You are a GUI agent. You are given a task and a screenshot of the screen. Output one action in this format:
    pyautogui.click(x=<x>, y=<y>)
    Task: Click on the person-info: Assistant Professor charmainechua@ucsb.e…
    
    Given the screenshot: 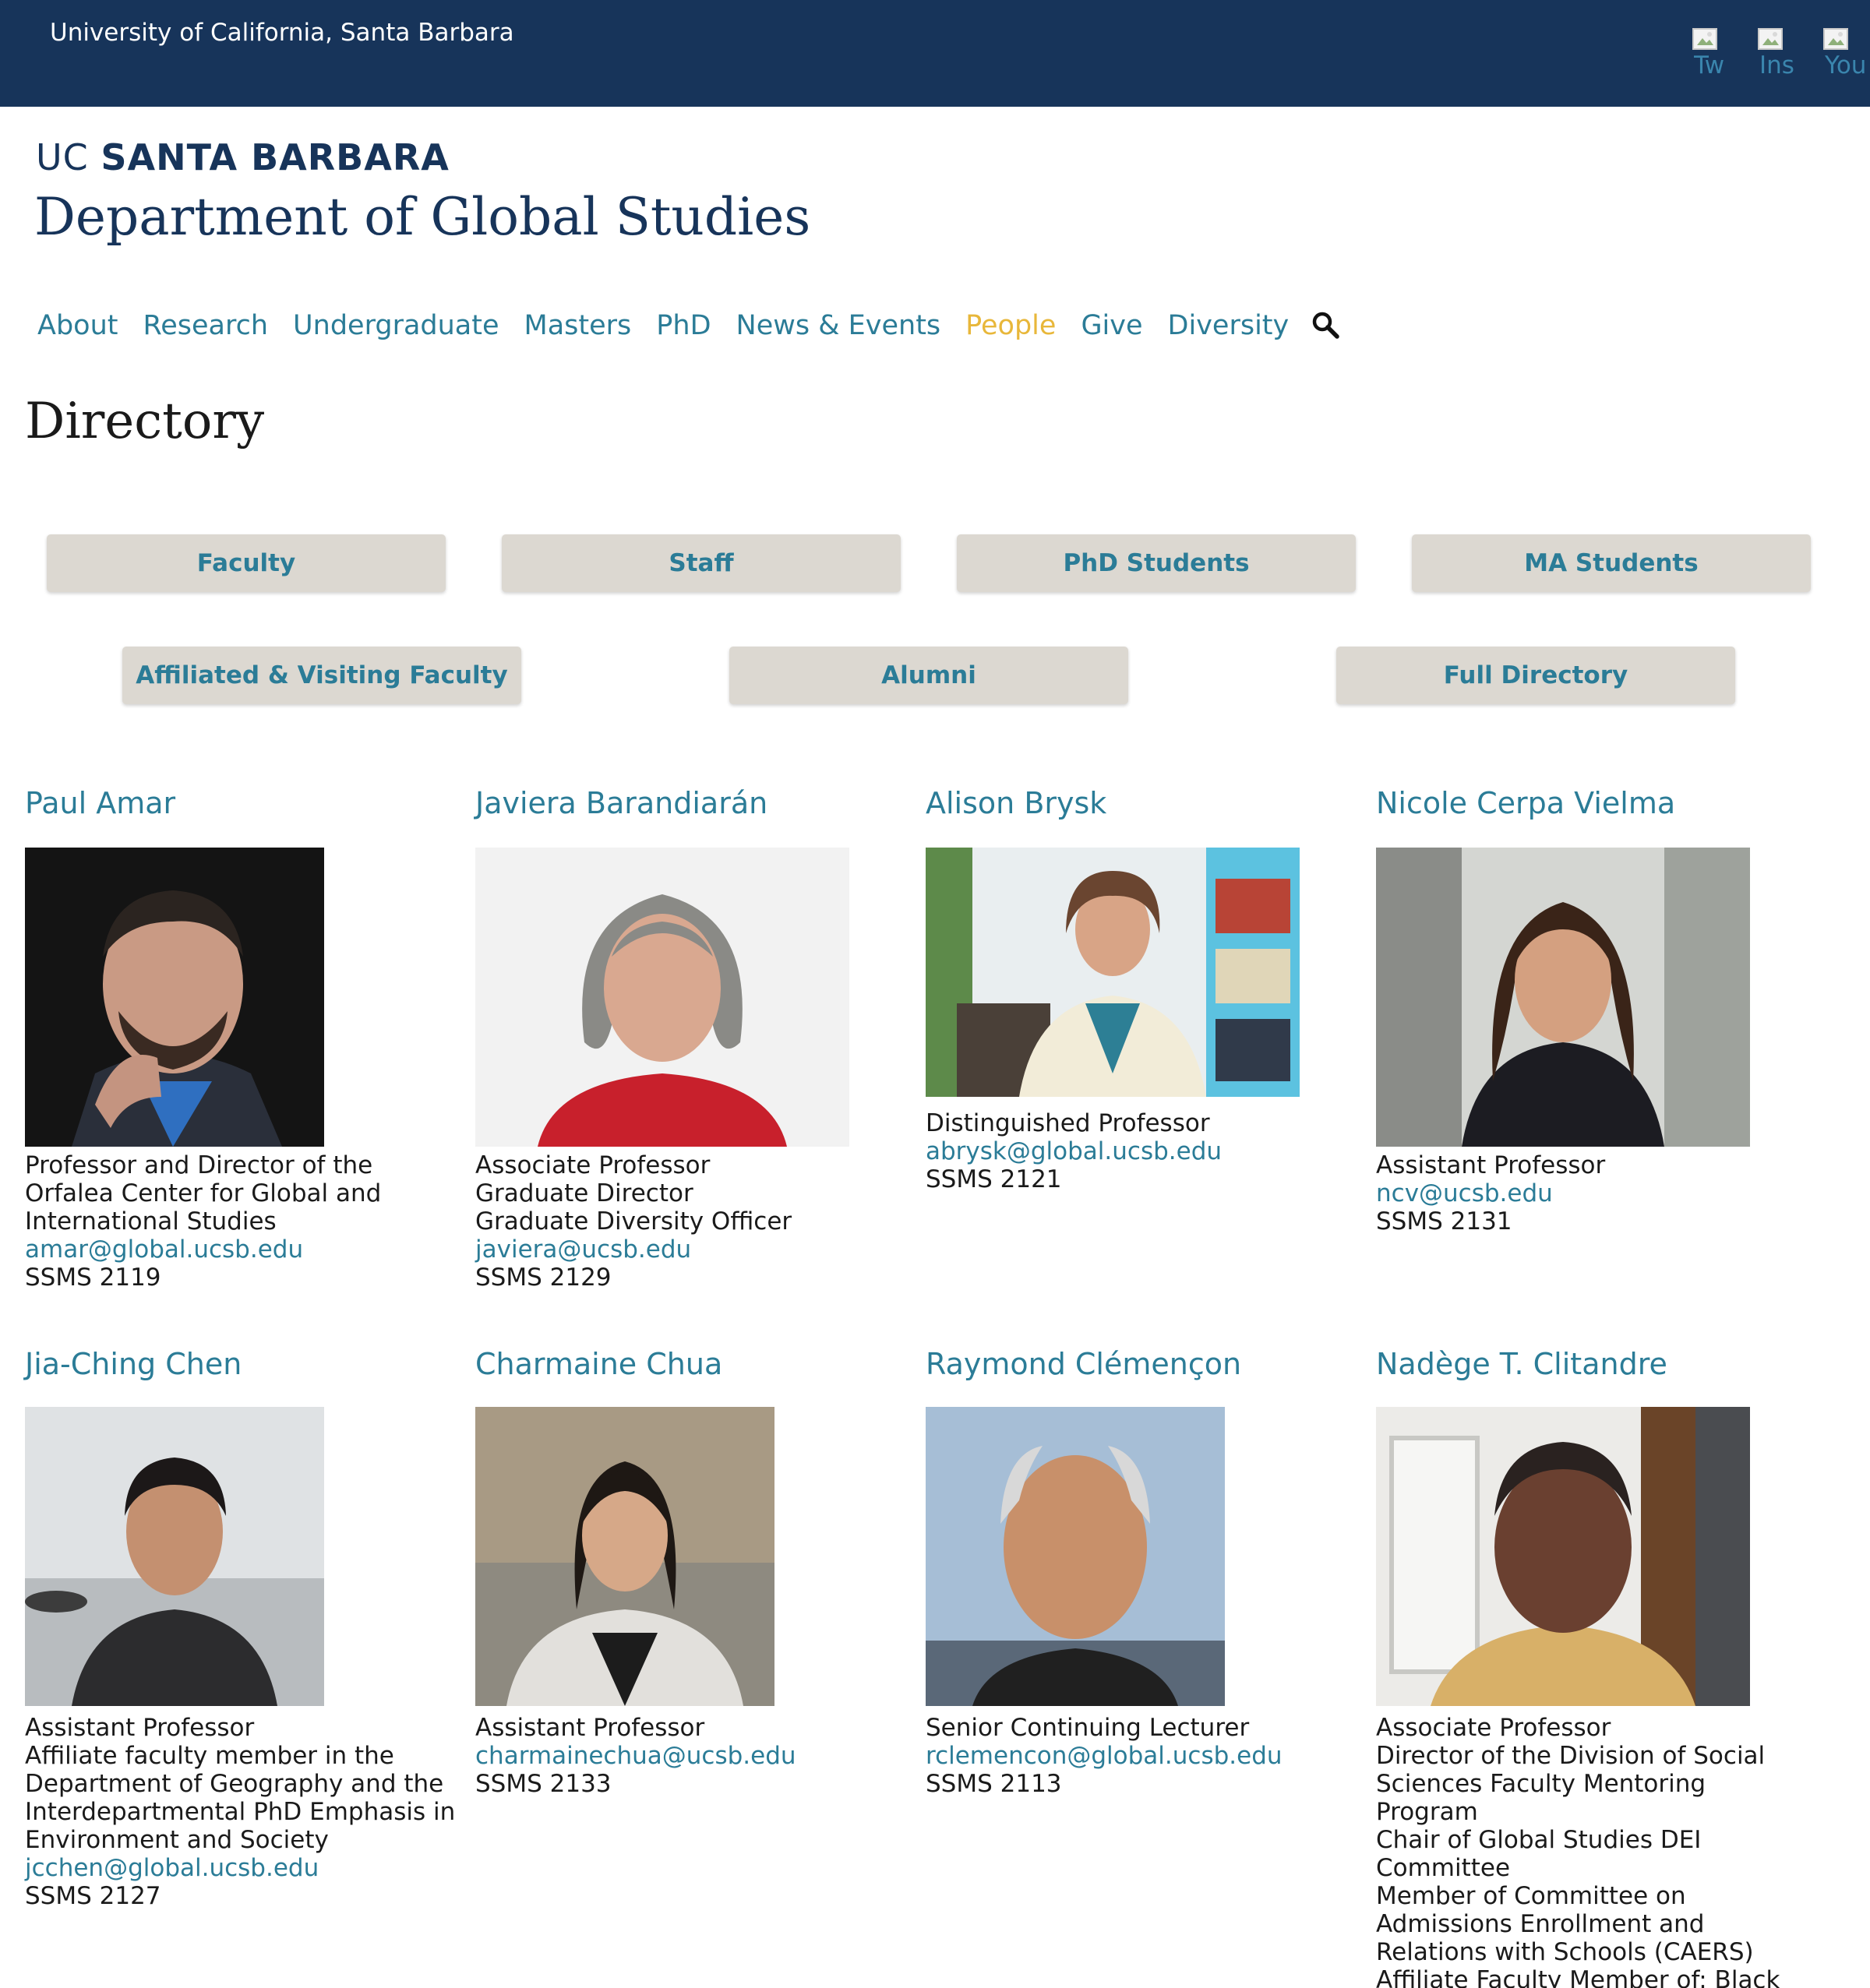 What is the action you would take?
    pyautogui.click(x=635, y=1756)
    